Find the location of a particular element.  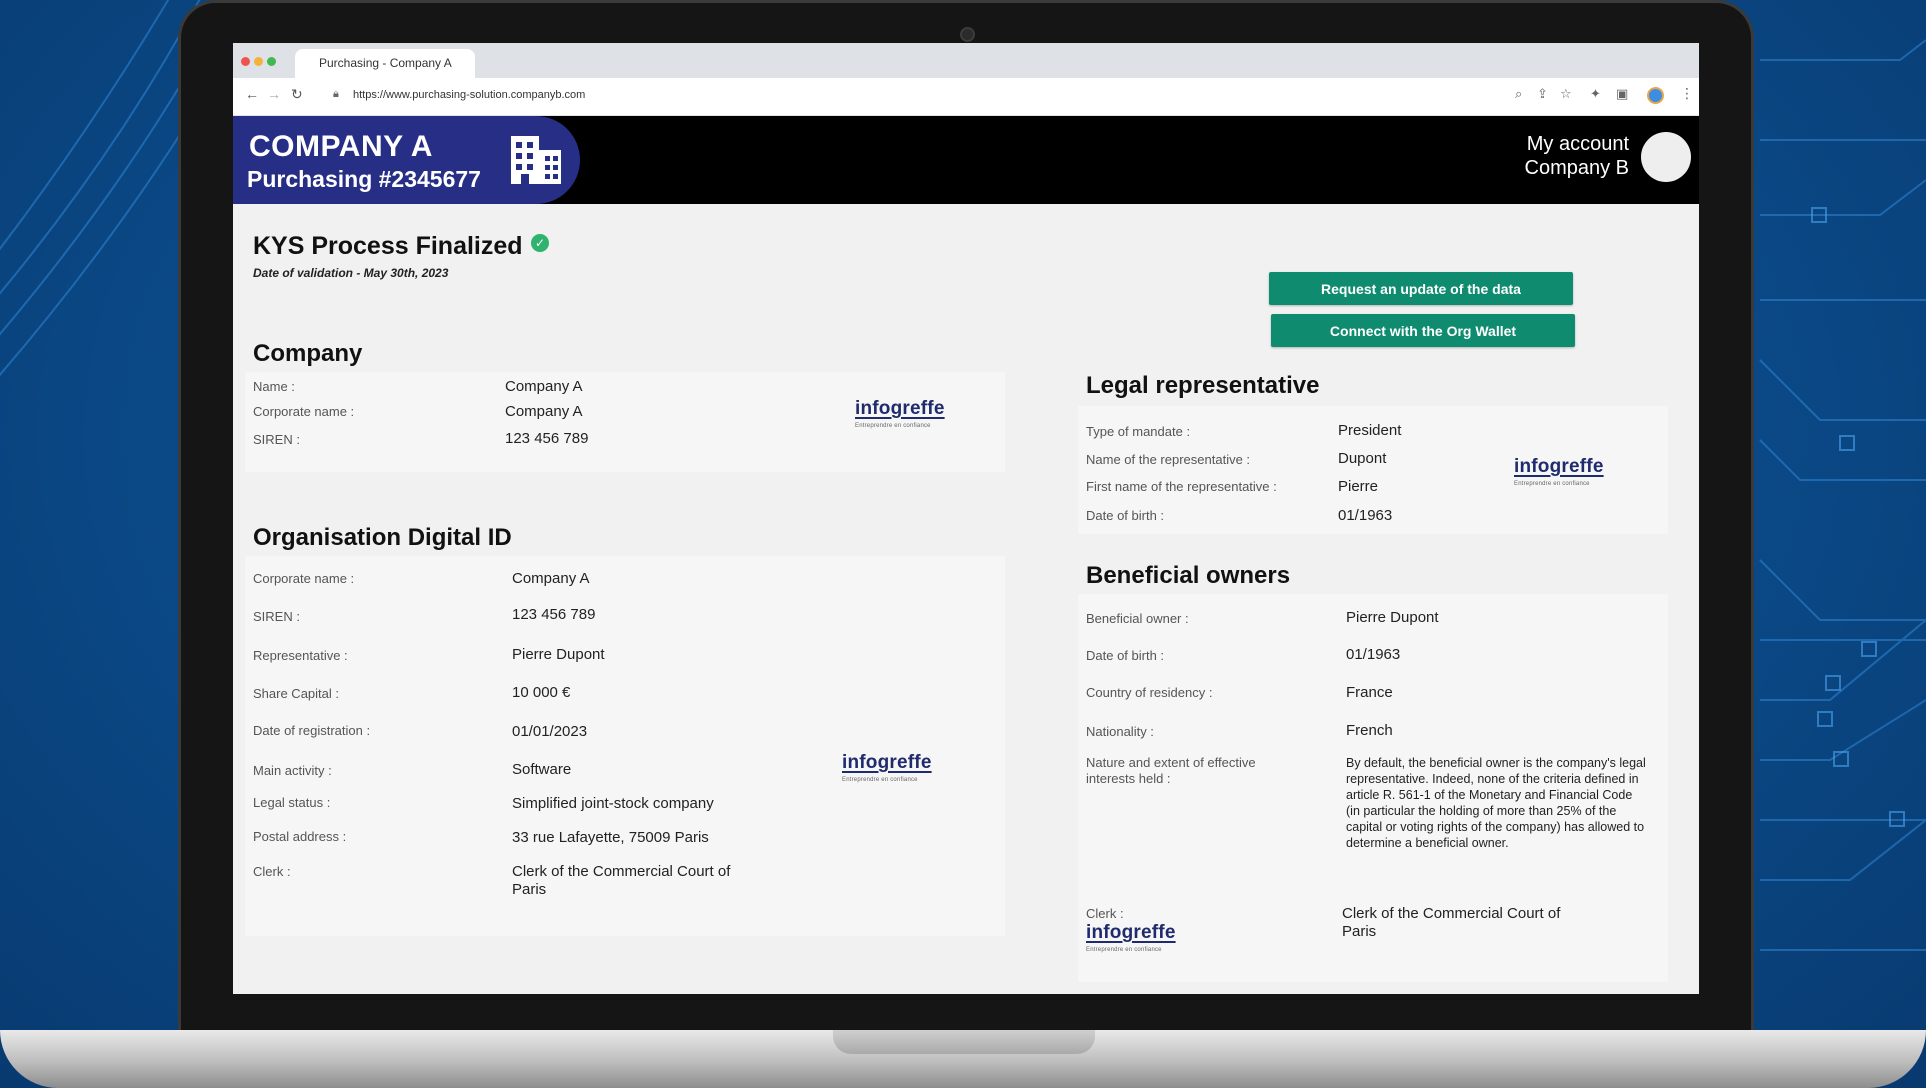

request-update-button: Request an update of the data is located at coordinates (1421, 288).